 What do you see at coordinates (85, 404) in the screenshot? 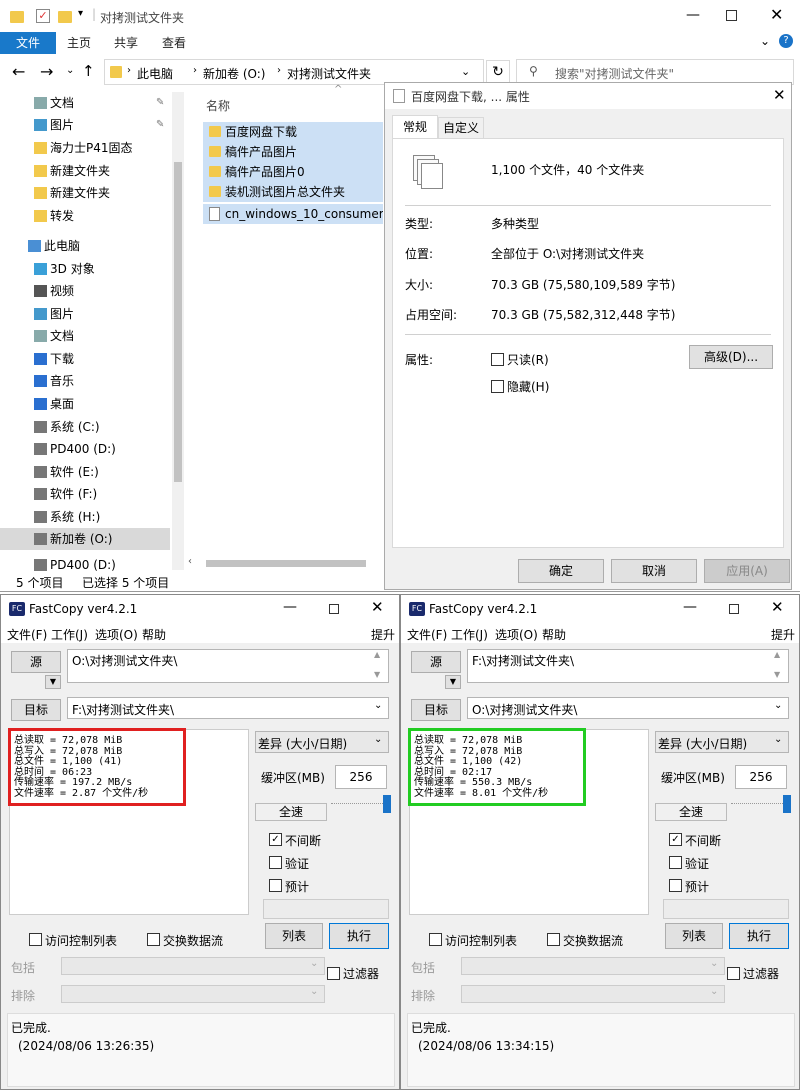
I see `sidebar-item: 桌面` at bounding box center [85, 404].